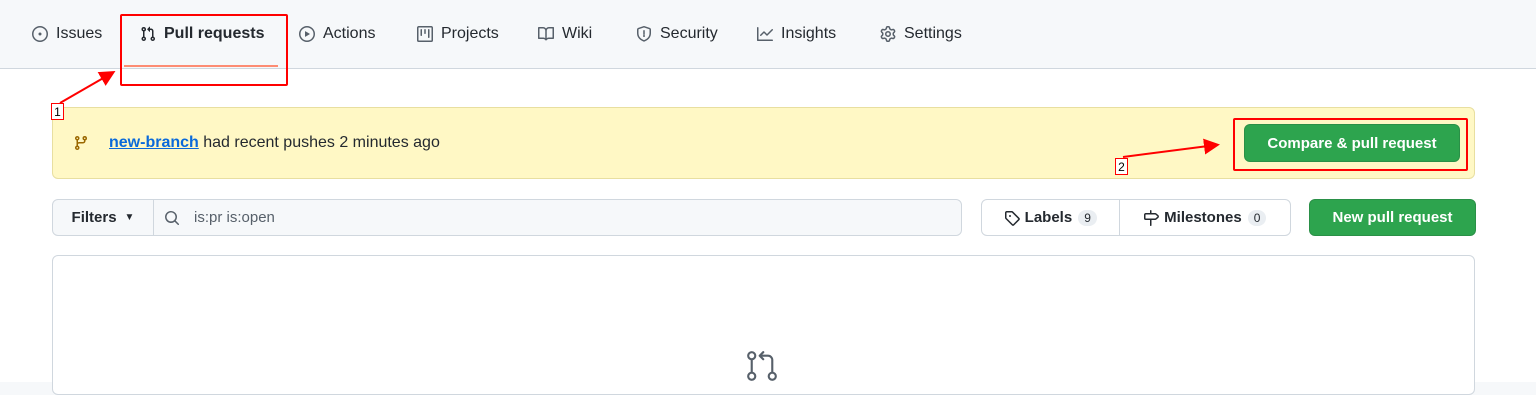 Image resolution: width=1536 pixels, height=395 pixels. Describe the element at coordinates (888, 34) in the screenshot. I see `gear-icon` at that location.